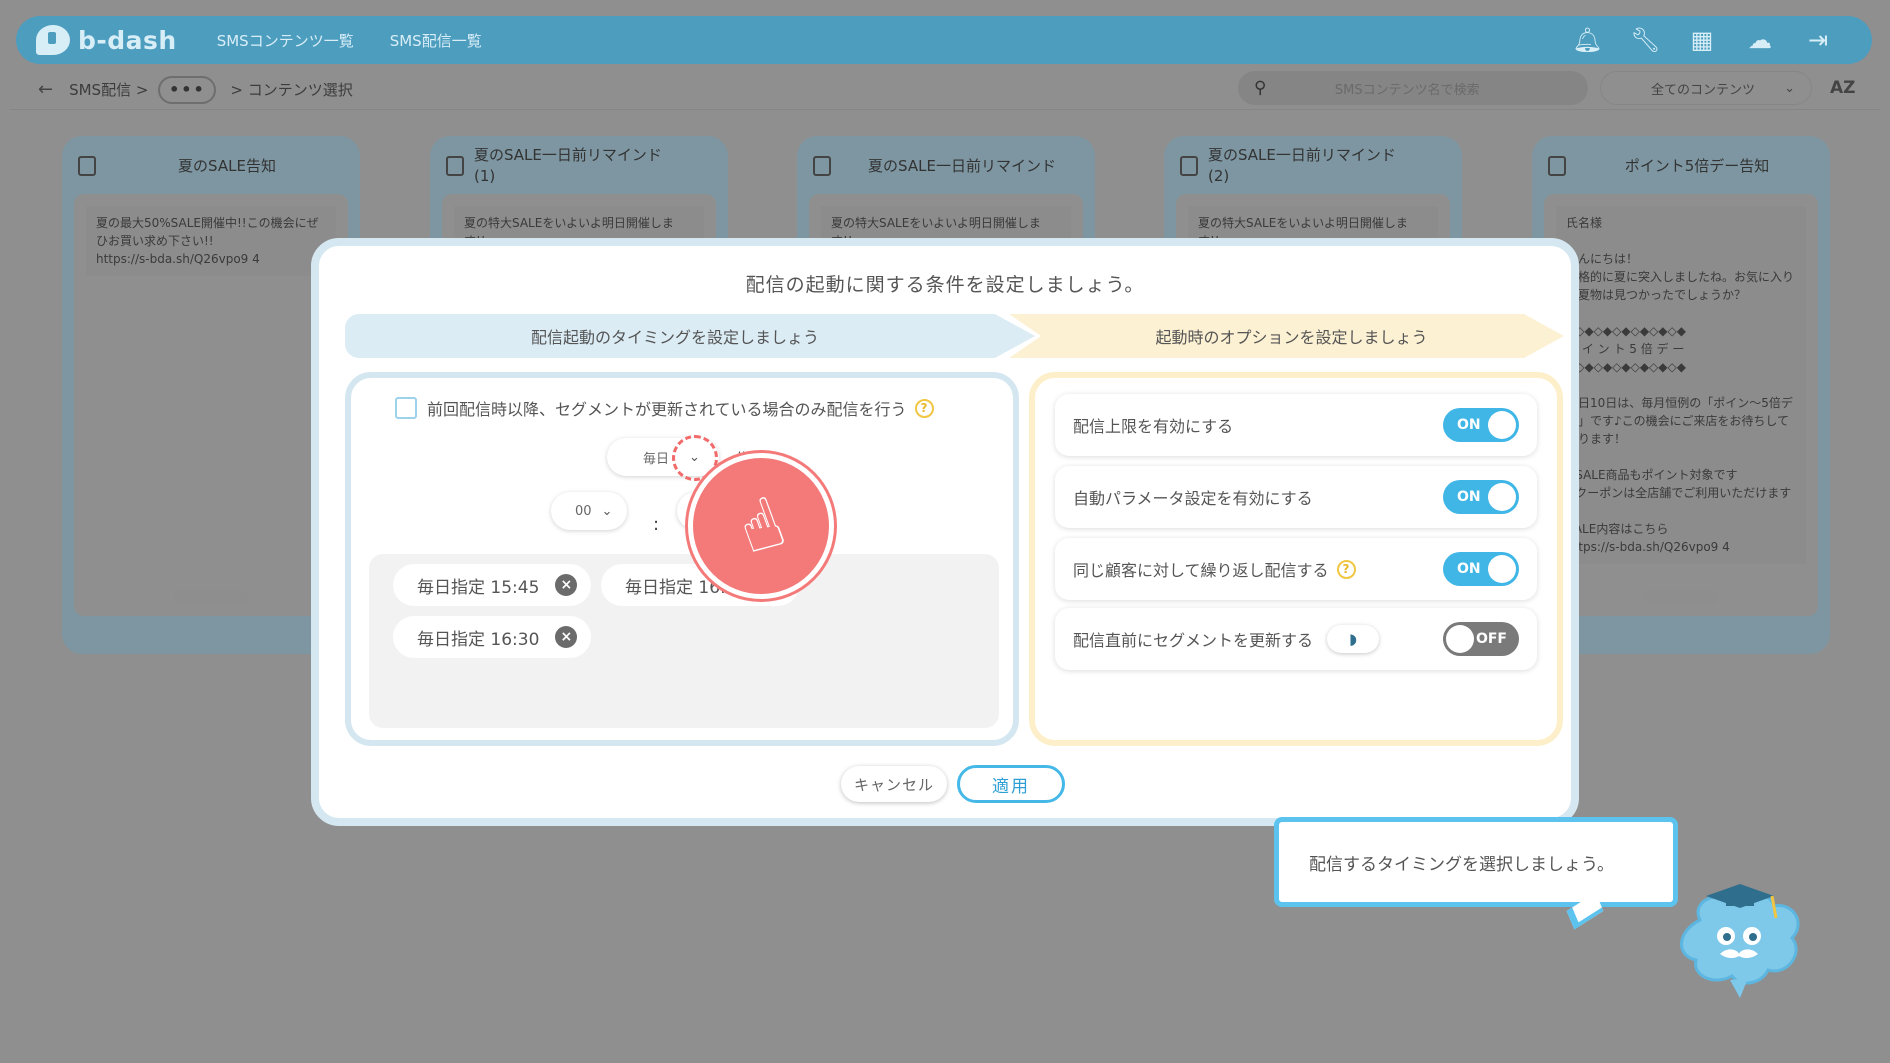  What do you see at coordinates (108, 89) in the screenshot?
I see `breadcrumb-root: SMS配信 >` at bounding box center [108, 89].